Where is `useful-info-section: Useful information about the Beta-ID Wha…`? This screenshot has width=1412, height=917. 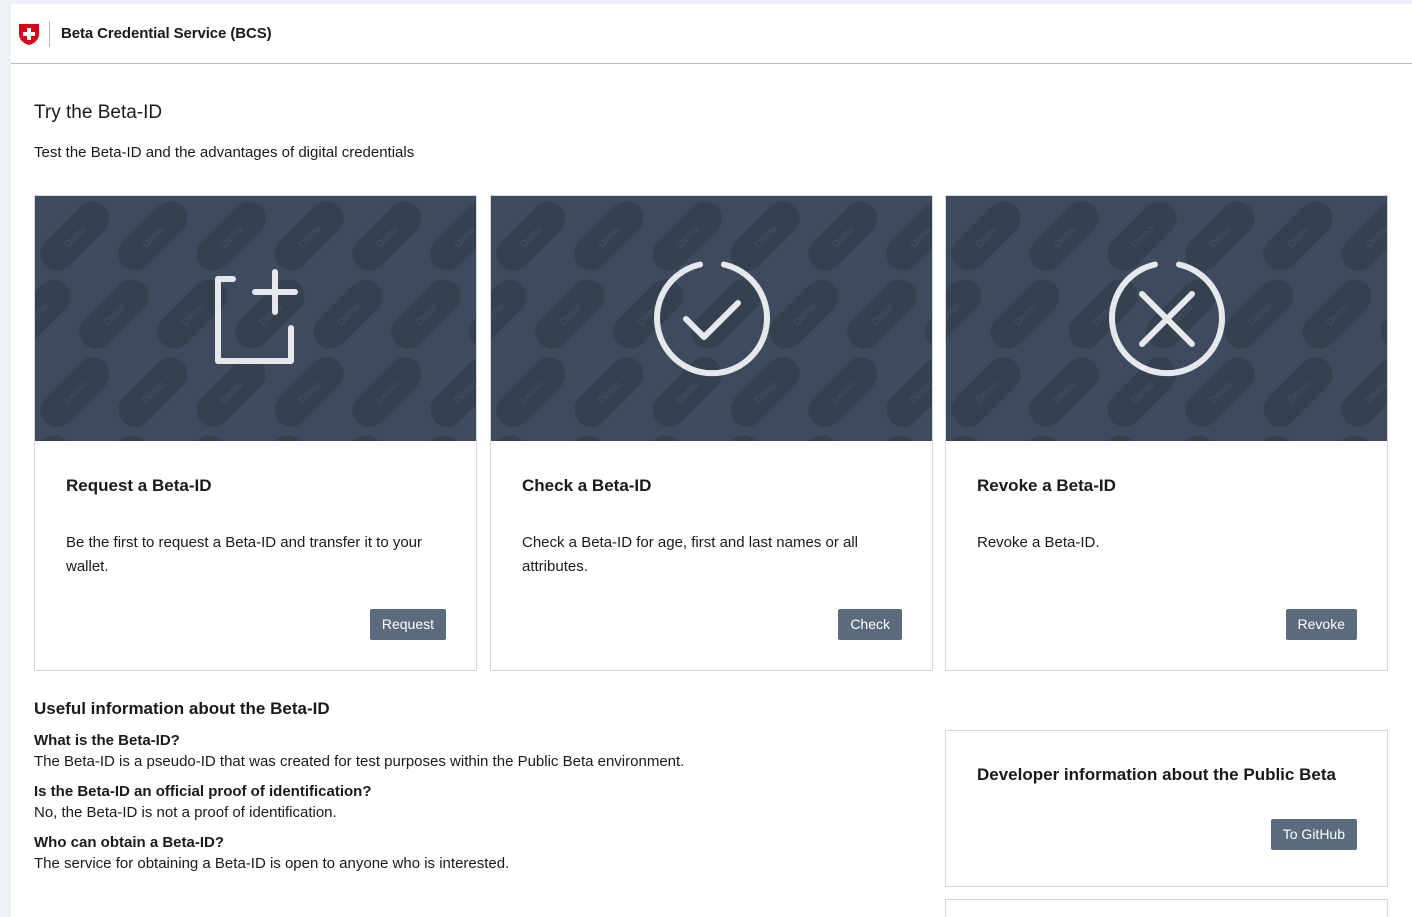 useful-info-section: Useful information about the Beta-ID Wha… is located at coordinates (474, 791).